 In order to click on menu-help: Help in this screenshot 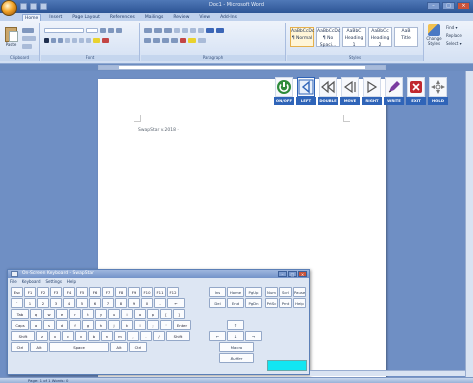, I will do `click(71, 281)`.